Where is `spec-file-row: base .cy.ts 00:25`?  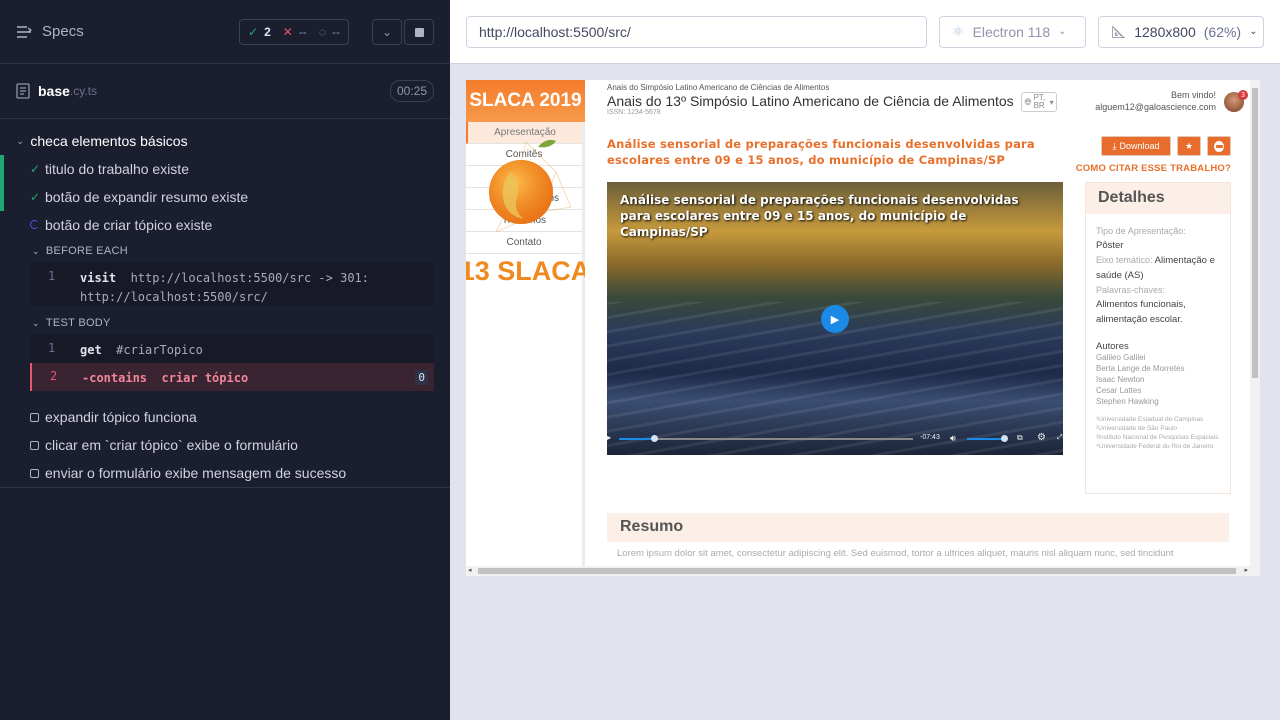
spec-file-row: base .cy.ts 00:25 is located at coordinates (225, 91).